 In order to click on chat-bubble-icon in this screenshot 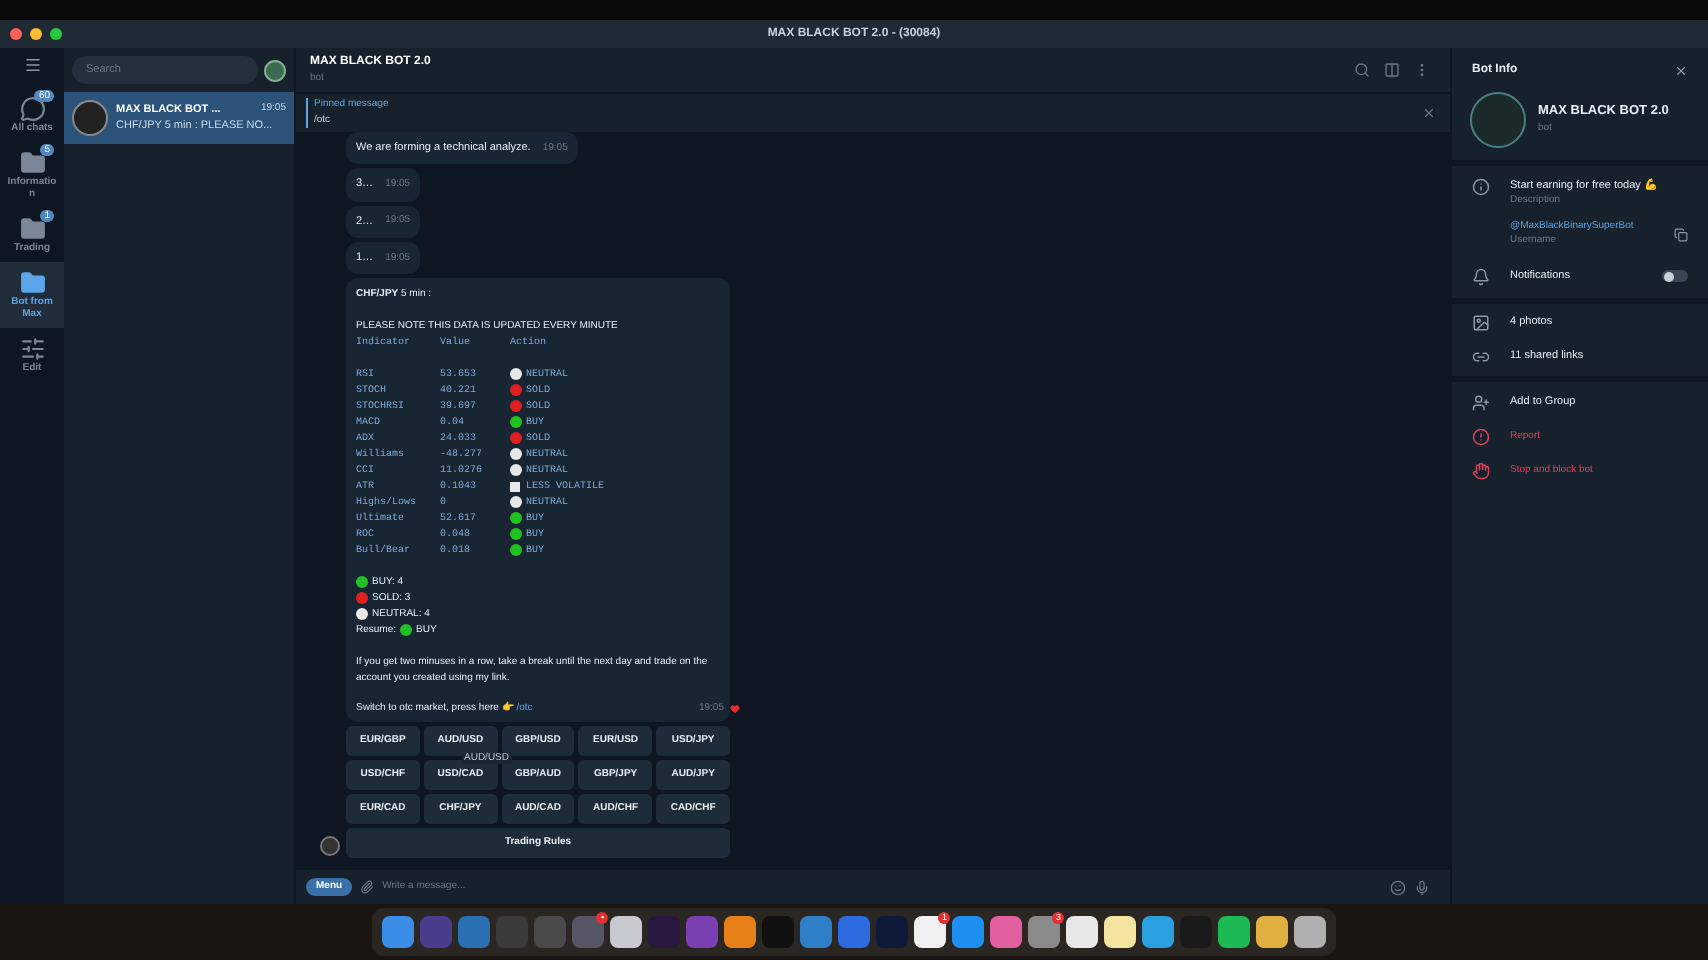, I will do `click(32, 109)`.